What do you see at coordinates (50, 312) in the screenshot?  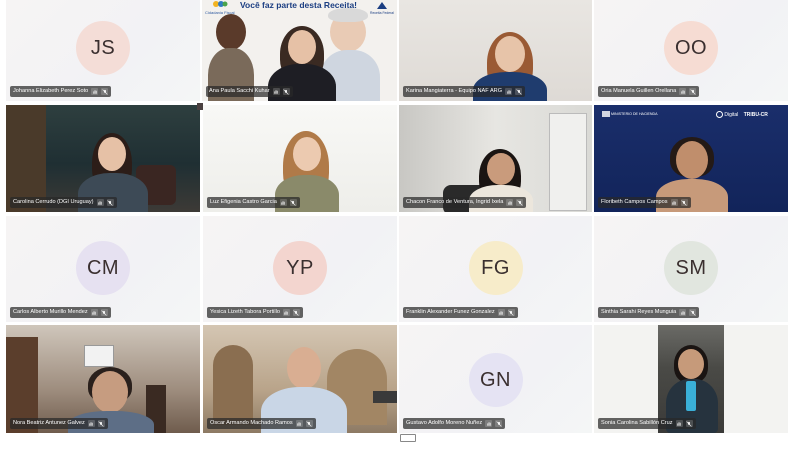 I see `participant-name: Carlos Alberto Murillo Mendez` at bounding box center [50, 312].